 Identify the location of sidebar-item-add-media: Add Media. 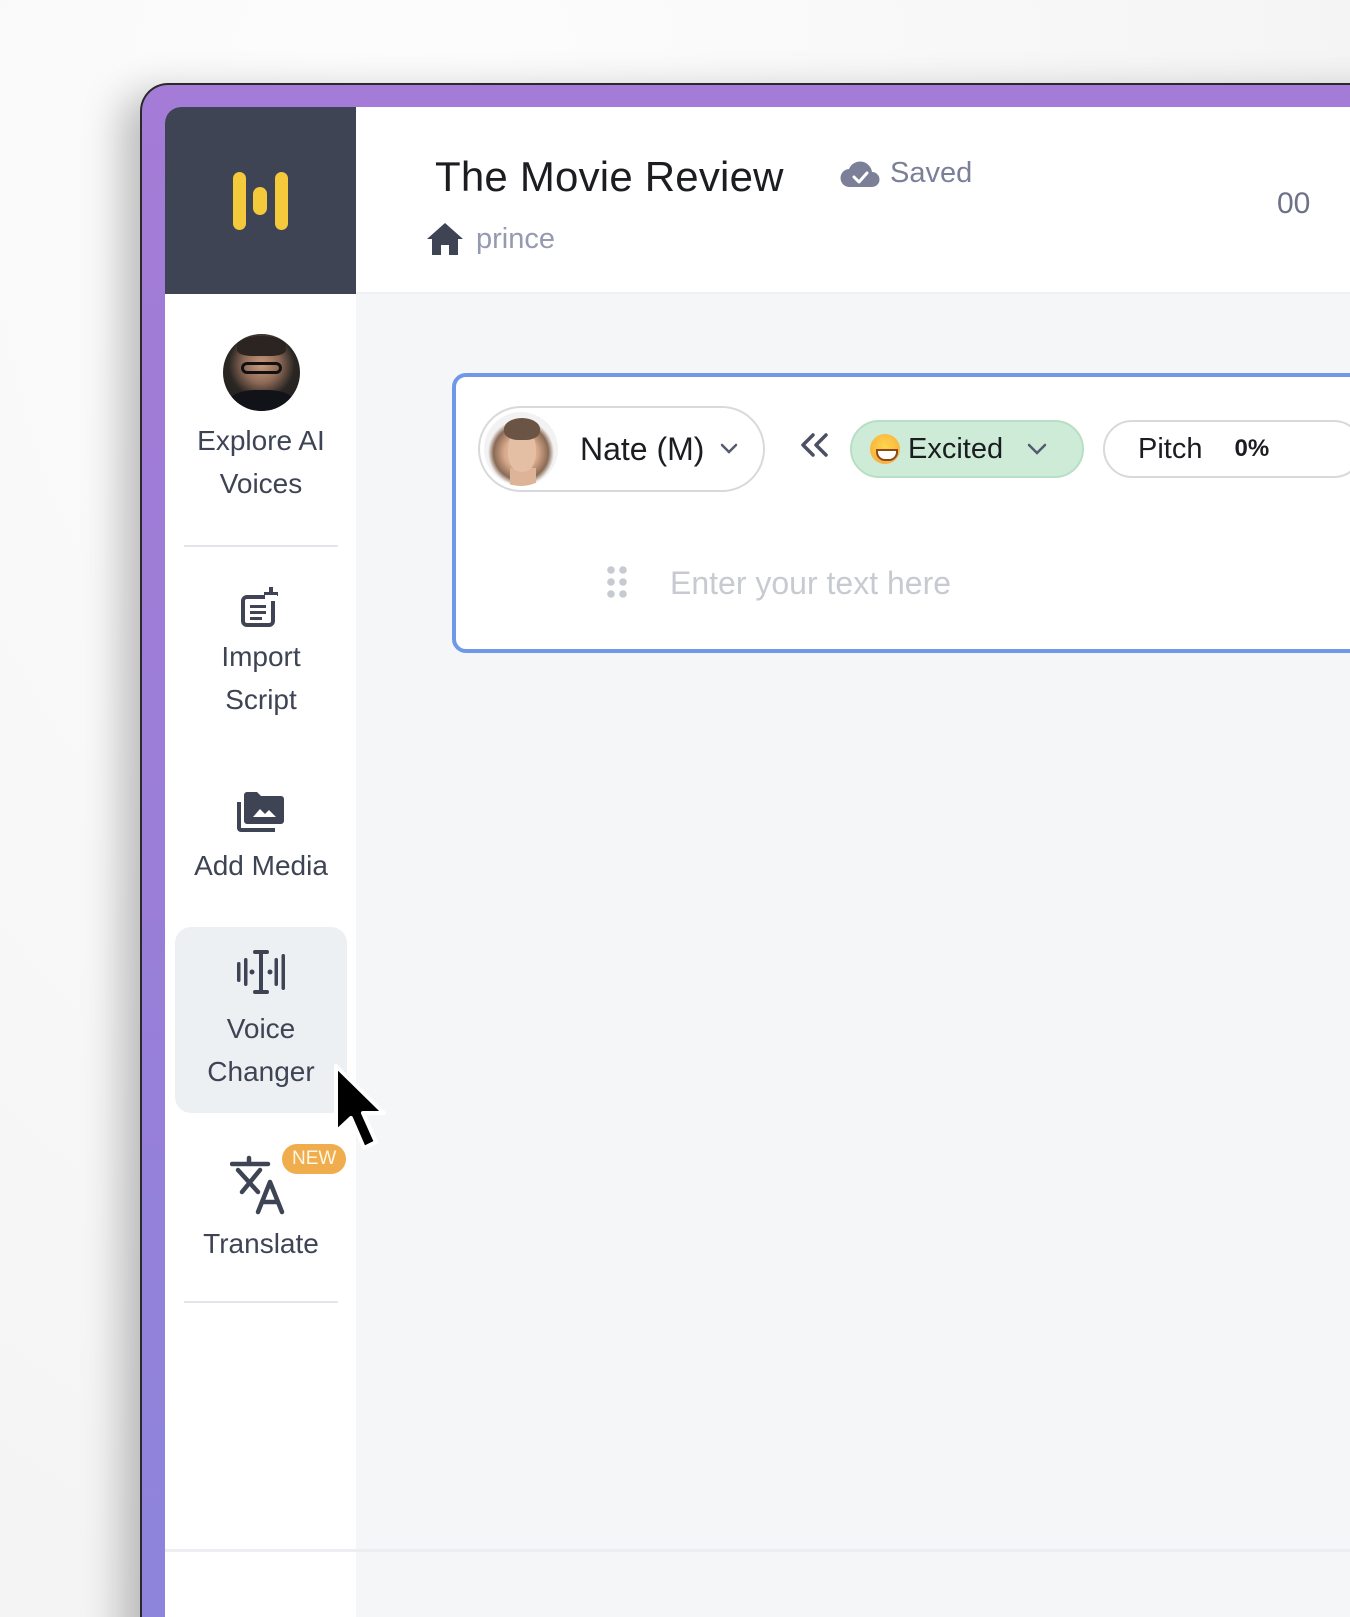
(261, 838).